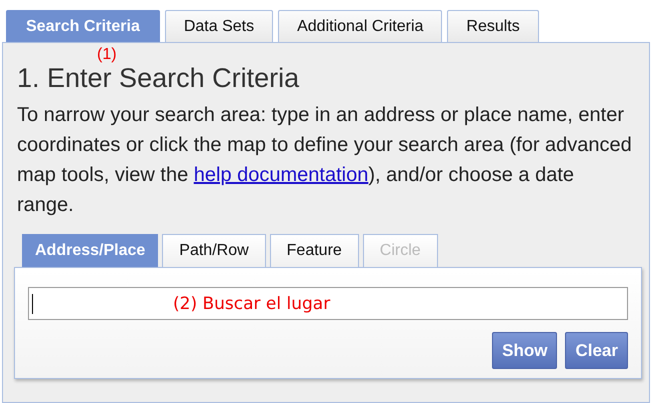 This screenshot has width=659, height=403. Describe the element at coordinates (107, 55) in the screenshot. I see `annotation-text: (1)` at that location.